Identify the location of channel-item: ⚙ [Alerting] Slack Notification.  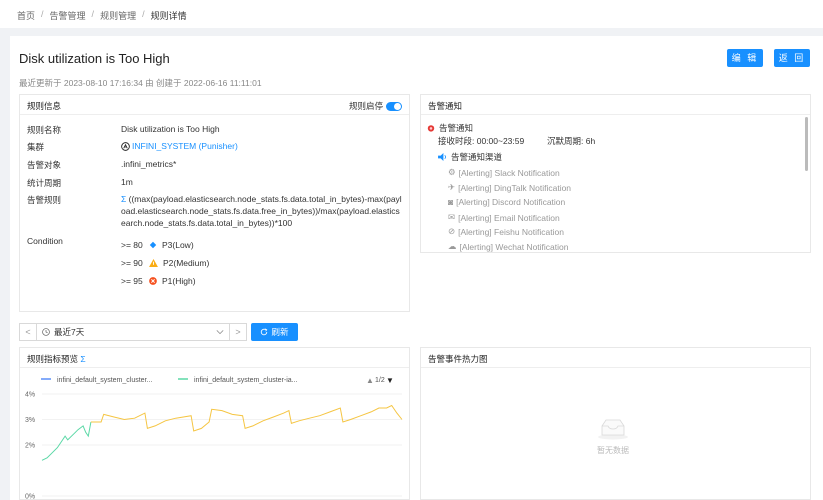
(504, 172).